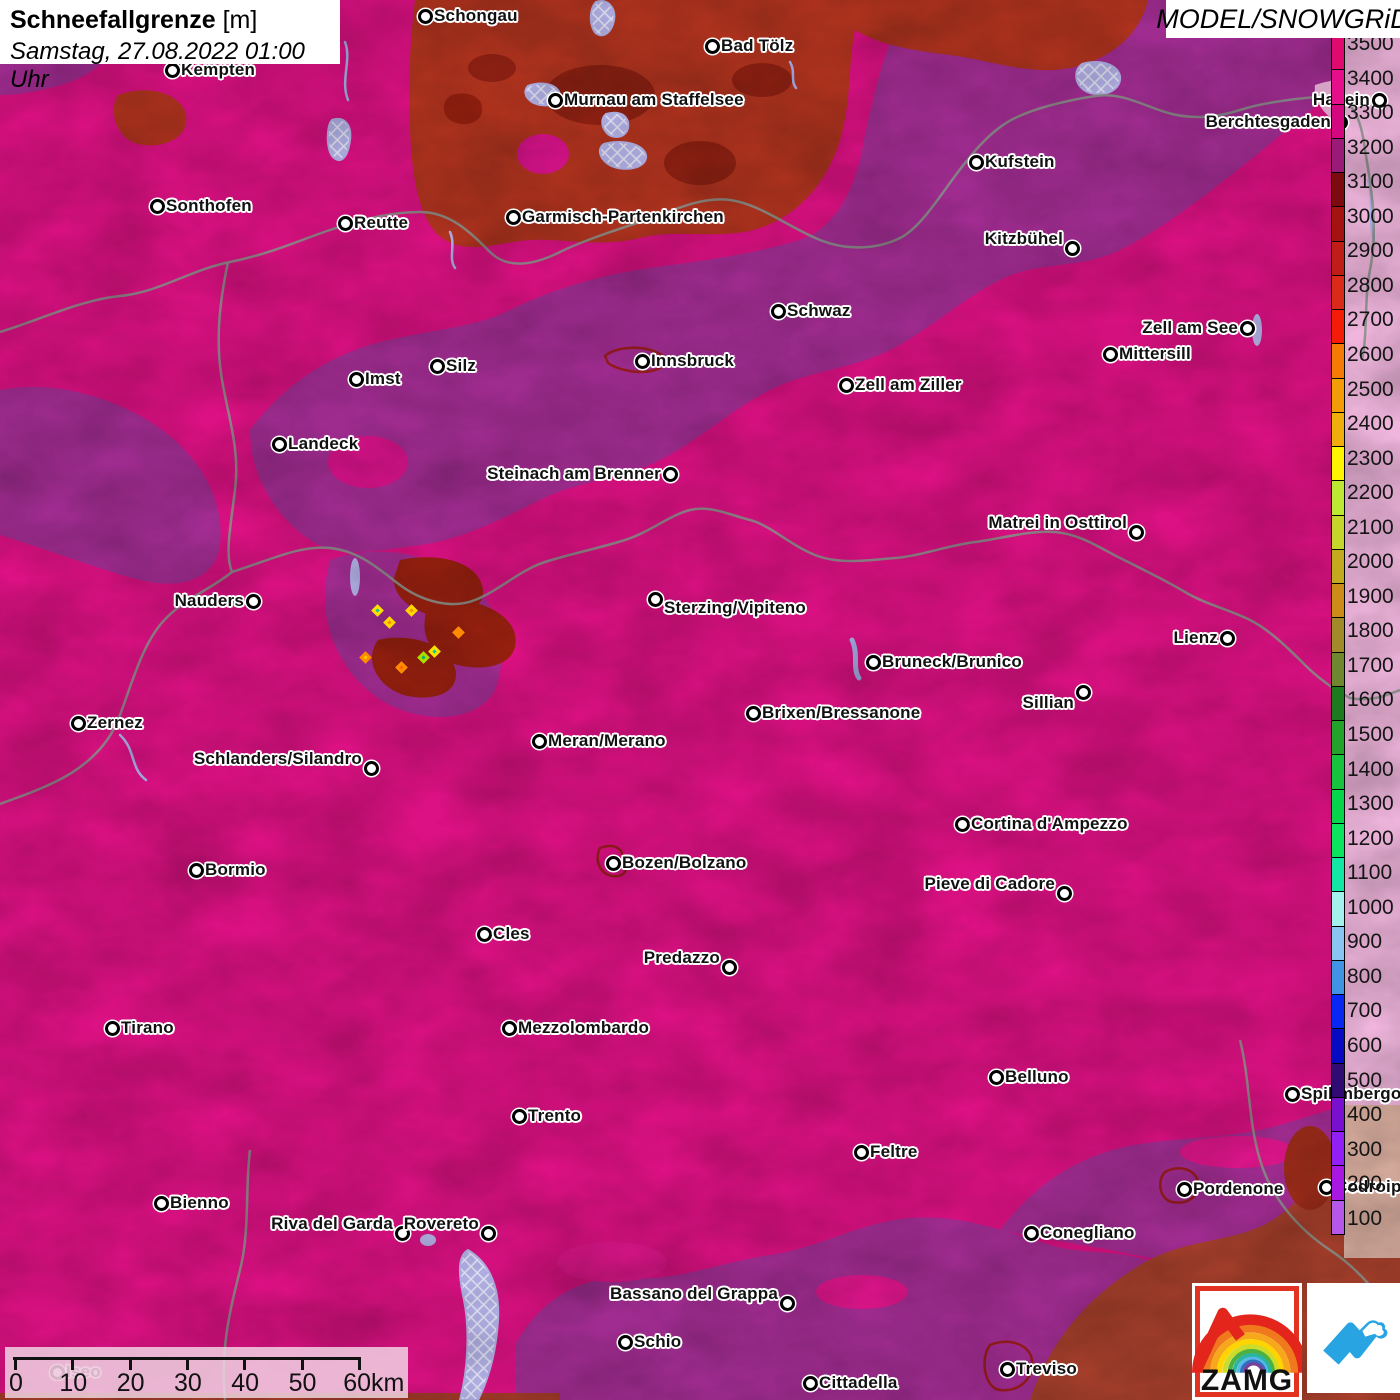 The image size is (1400, 1400). I want to click on city-label-sterzing-vipiteno: Sterzing/Vipiteno, so click(735, 607).